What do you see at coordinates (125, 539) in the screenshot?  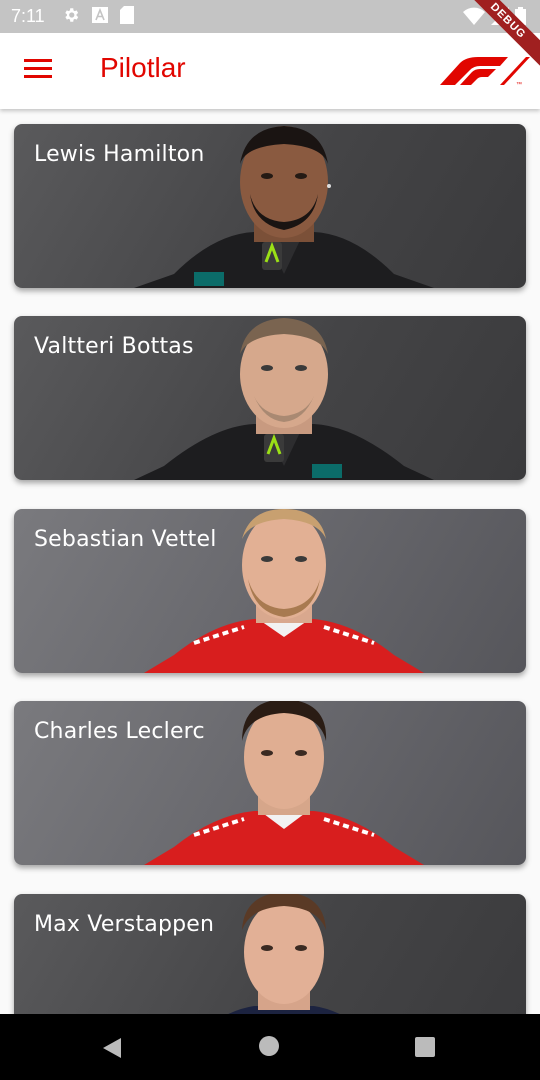 I see `driver-name: Sebastian Vettel` at bounding box center [125, 539].